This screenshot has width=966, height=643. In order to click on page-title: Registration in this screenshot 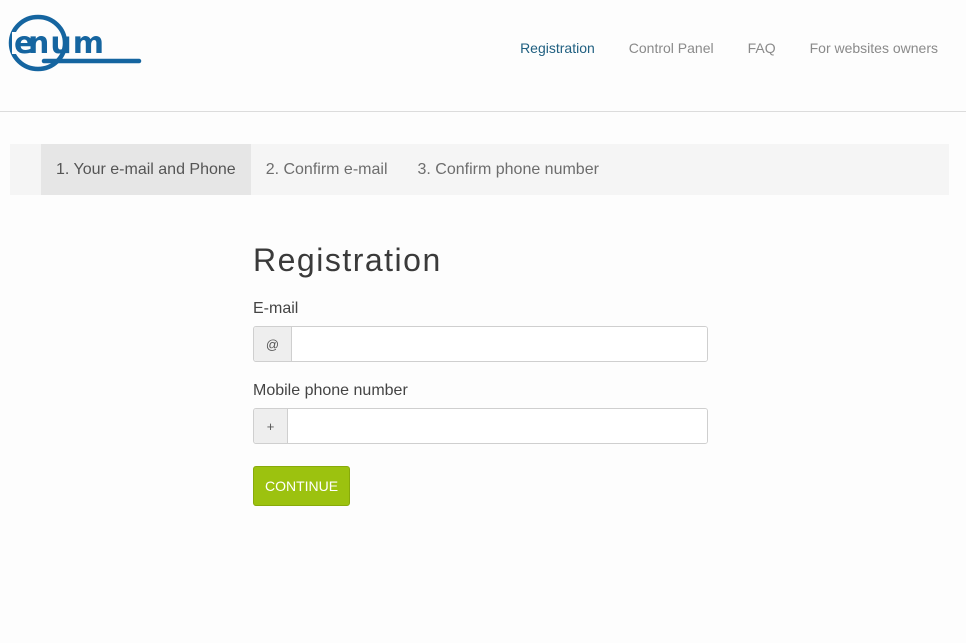, I will do `click(347, 260)`.